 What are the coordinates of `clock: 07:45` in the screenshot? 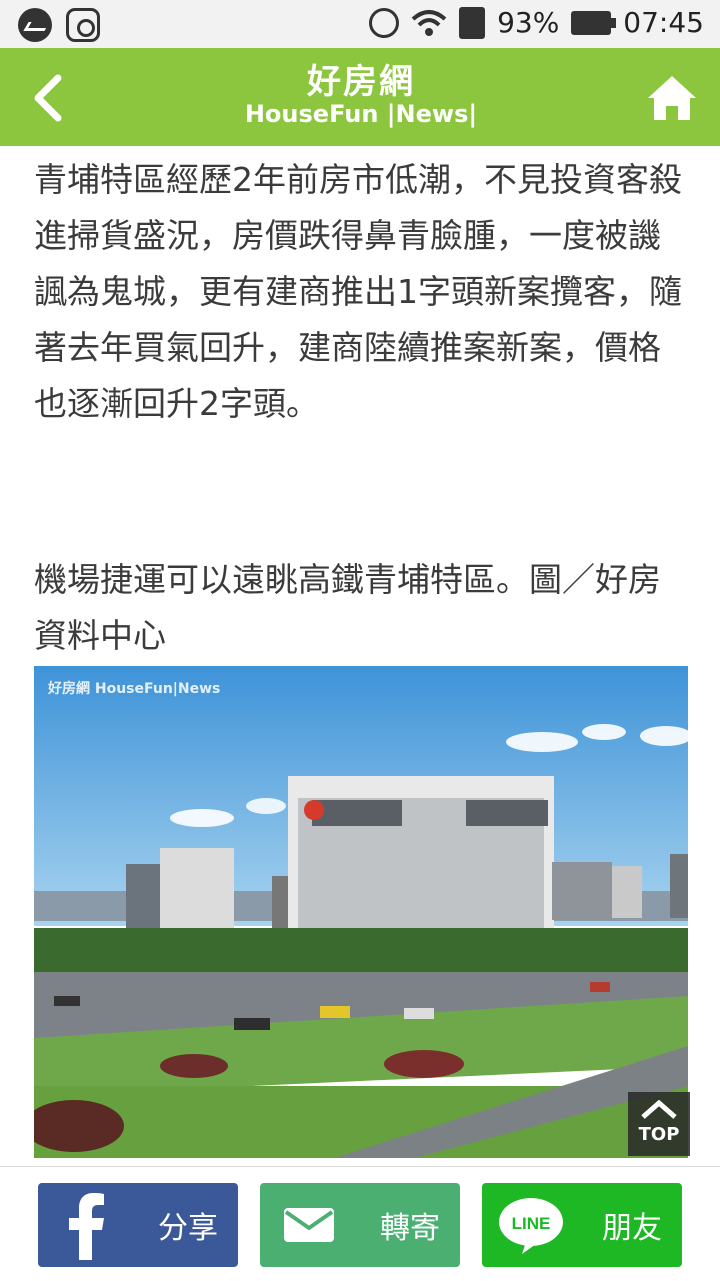 It's located at (663, 22).